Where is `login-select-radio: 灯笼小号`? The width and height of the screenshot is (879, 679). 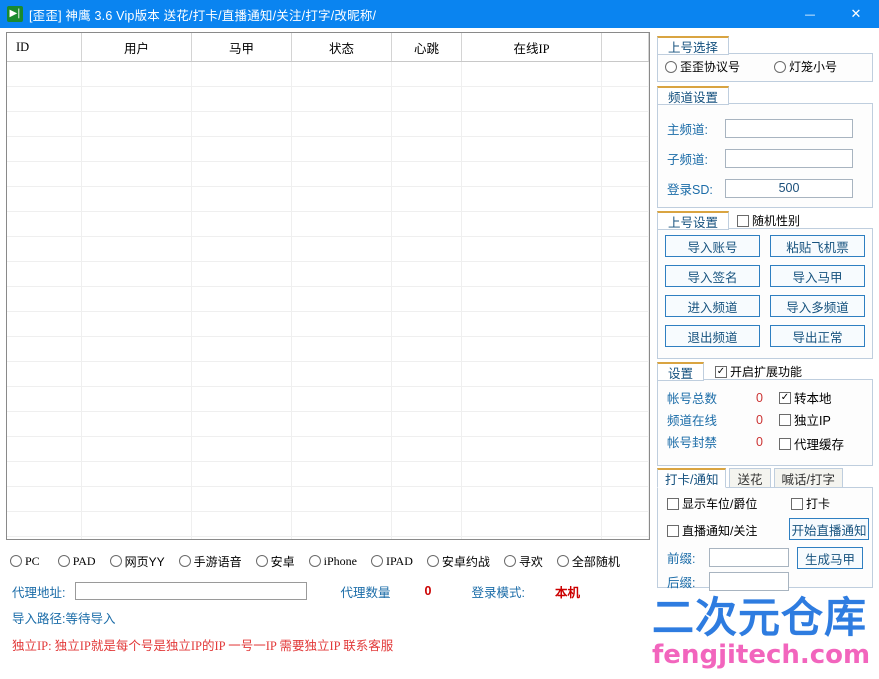
login-select-radio: 灯笼小号 is located at coordinates (805, 66).